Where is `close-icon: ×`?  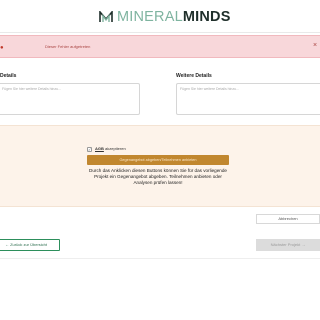
close-icon: × is located at coordinates (315, 46).